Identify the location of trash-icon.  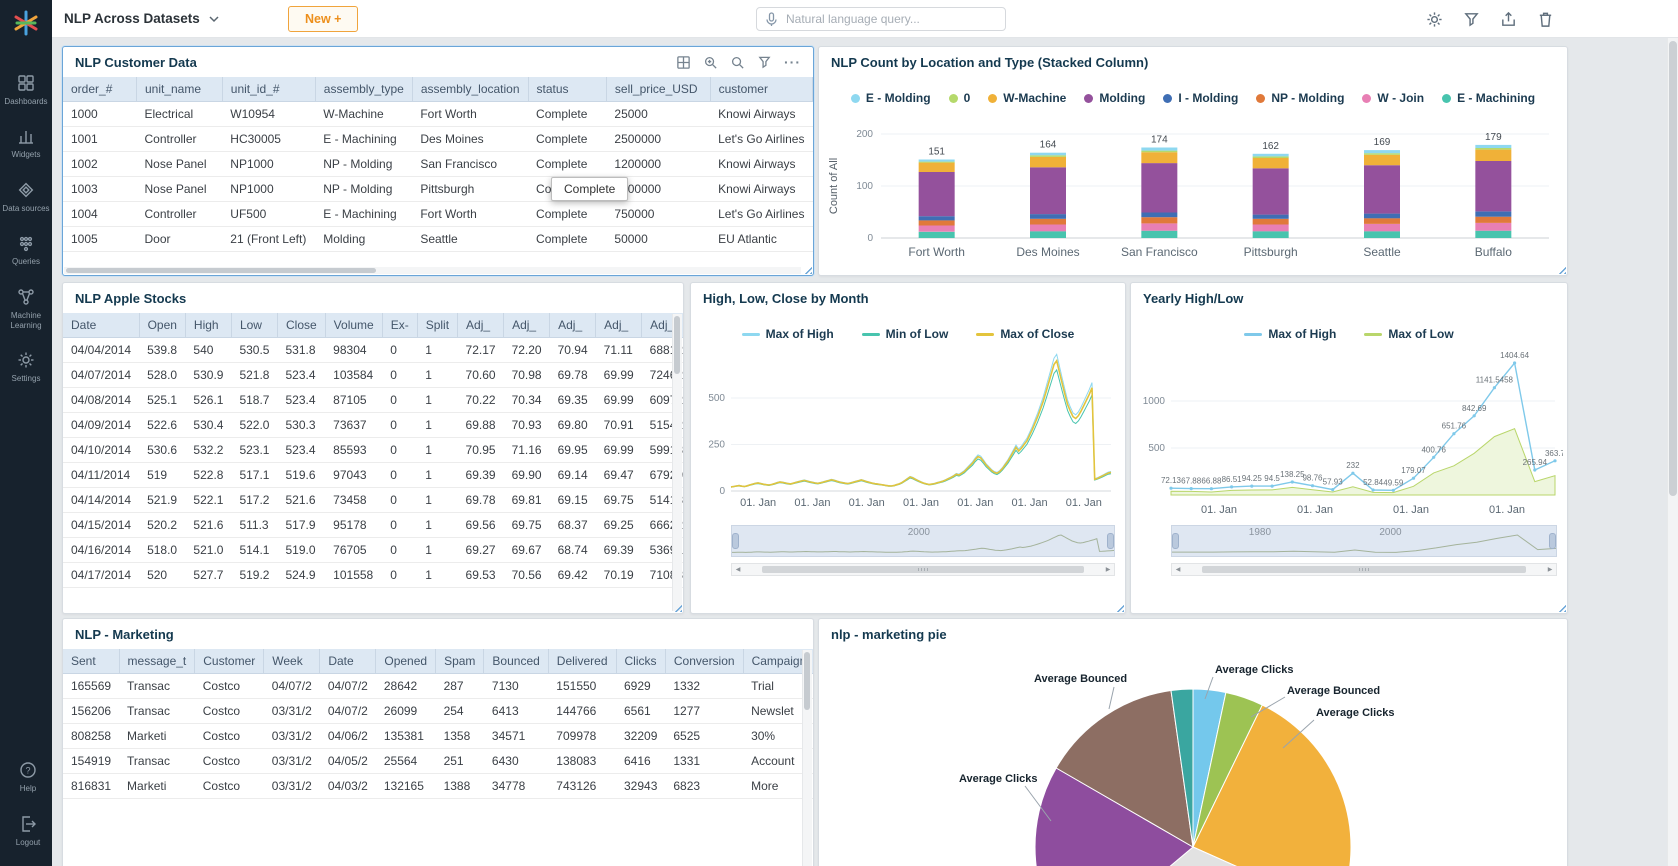
(1545, 19).